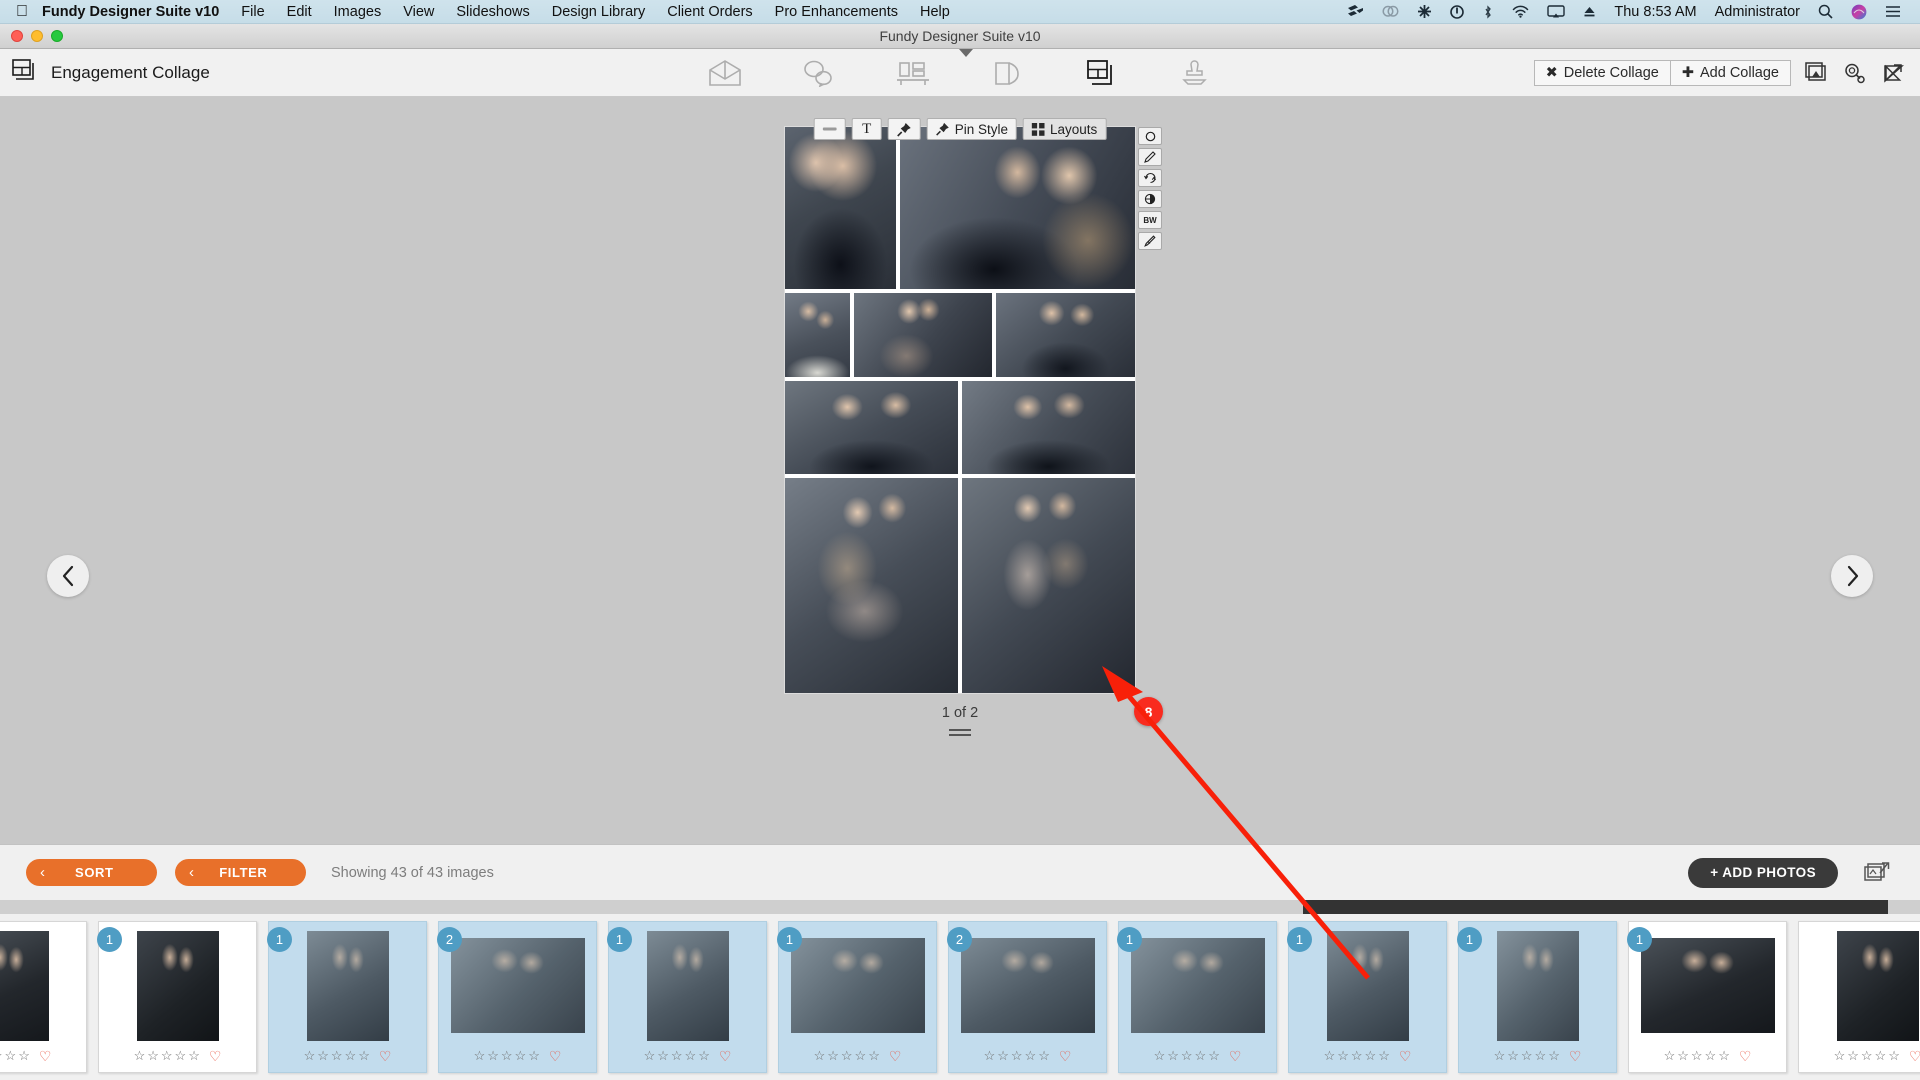 The width and height of the screenshot is (1920, 1080). Describe the element at coordinates (935, 12) in the screenshot. I see `menu-item-help: Help` at that location.